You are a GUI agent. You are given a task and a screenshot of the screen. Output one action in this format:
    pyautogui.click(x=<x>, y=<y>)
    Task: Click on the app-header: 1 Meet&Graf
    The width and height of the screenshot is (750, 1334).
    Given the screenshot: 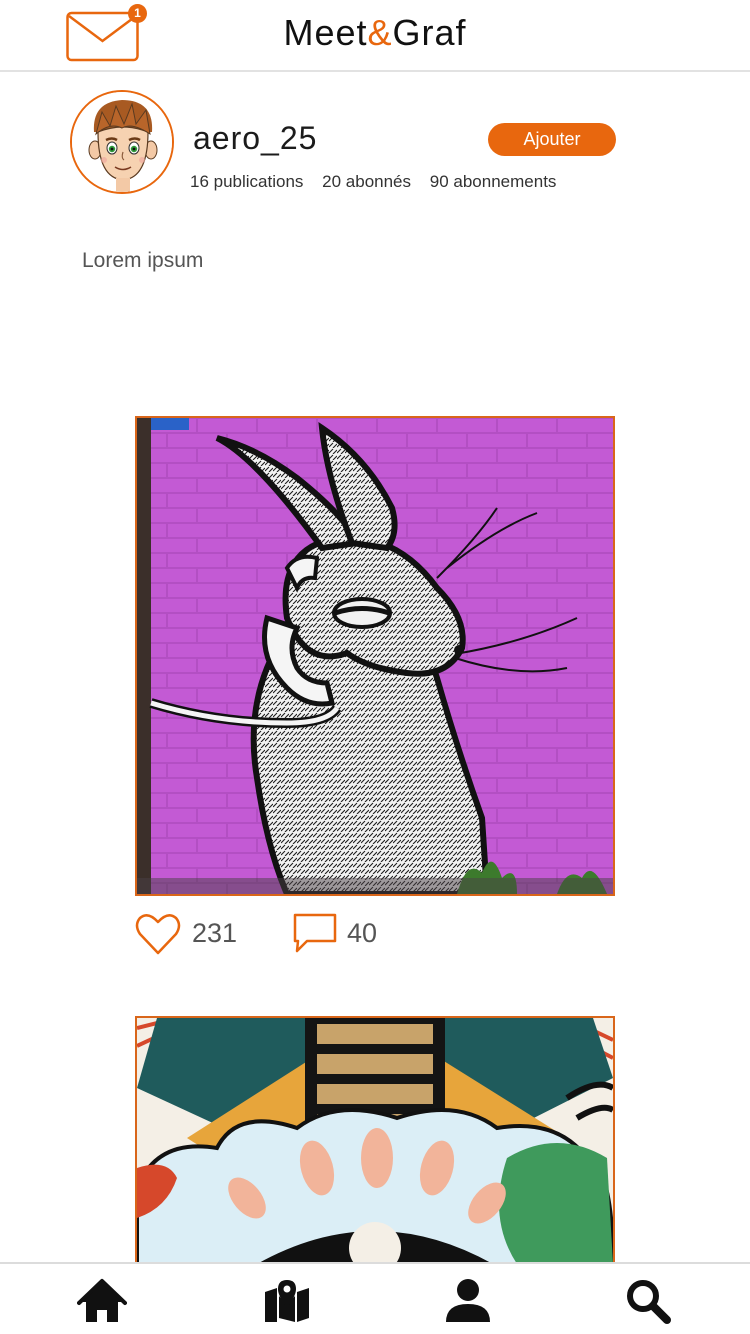 What is the action you would take?
    pyautogui.click(x=375, y=36)
    